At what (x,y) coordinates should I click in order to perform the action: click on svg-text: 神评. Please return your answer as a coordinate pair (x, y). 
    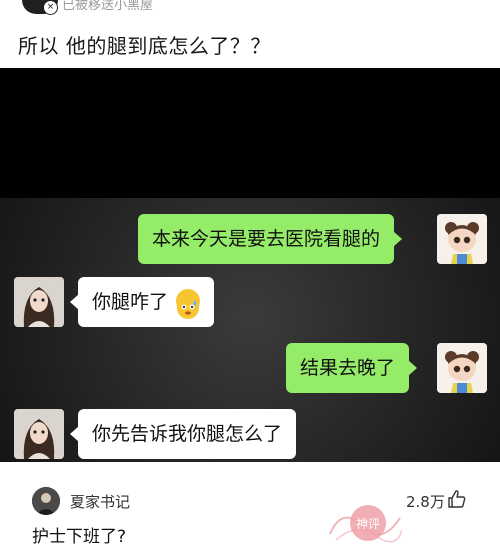
    Looking at the image, I should click on (368, 524).